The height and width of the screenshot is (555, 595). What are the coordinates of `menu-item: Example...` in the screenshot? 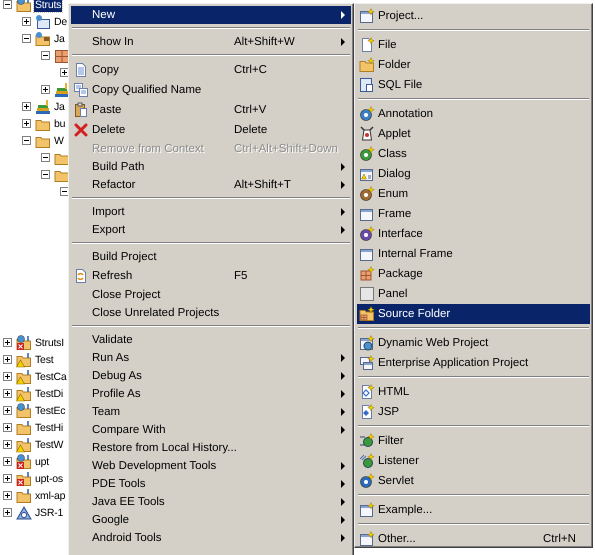 It's located at (473, 510).